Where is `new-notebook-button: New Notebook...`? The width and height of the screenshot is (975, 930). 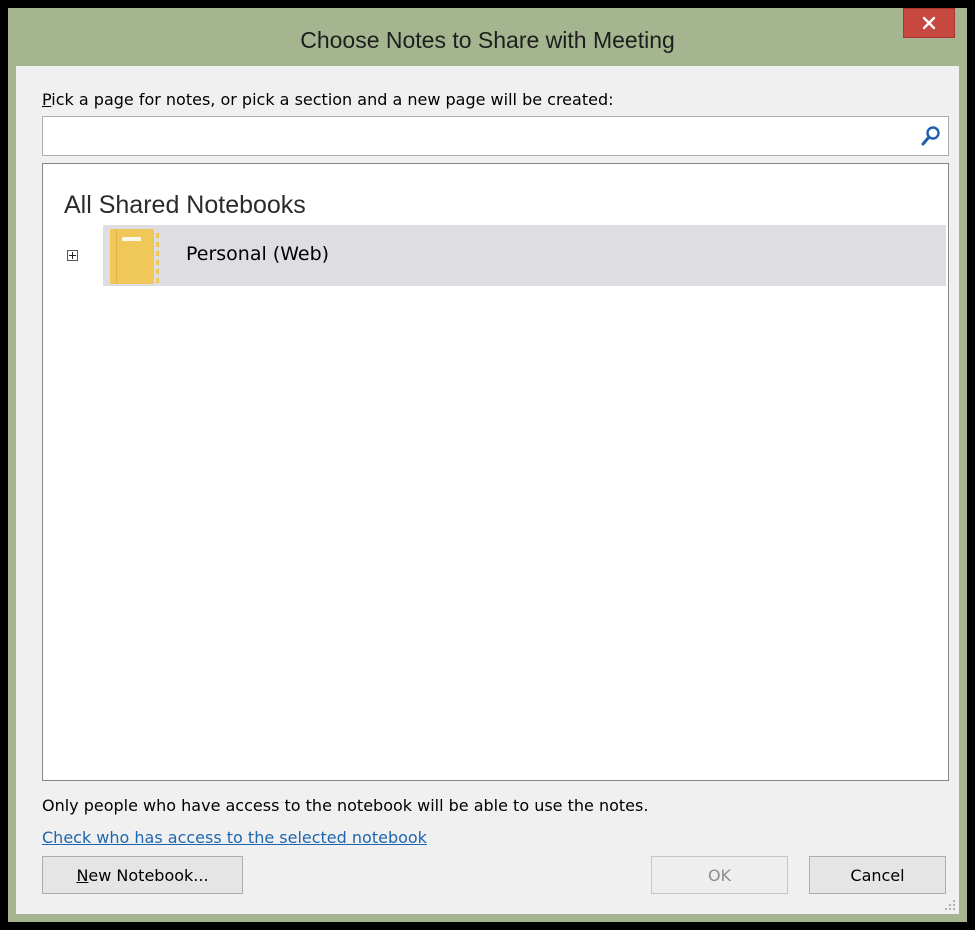
new-notebook-button: New Notebook... is located at coordinates (142, 875).